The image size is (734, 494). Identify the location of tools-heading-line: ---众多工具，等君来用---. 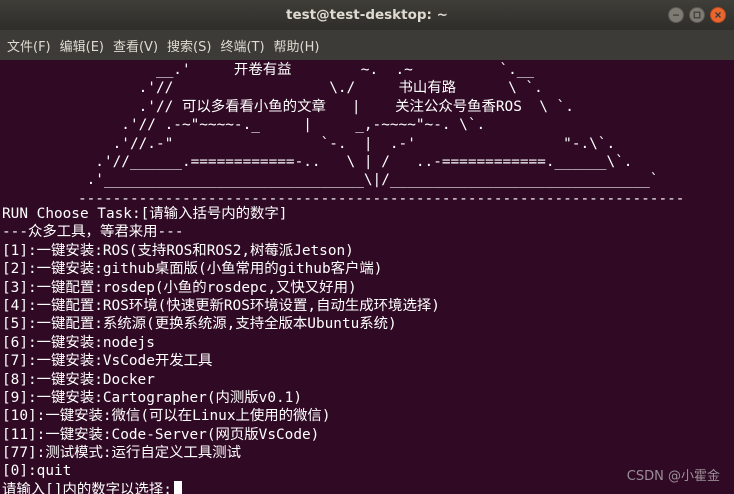
(93, 232).